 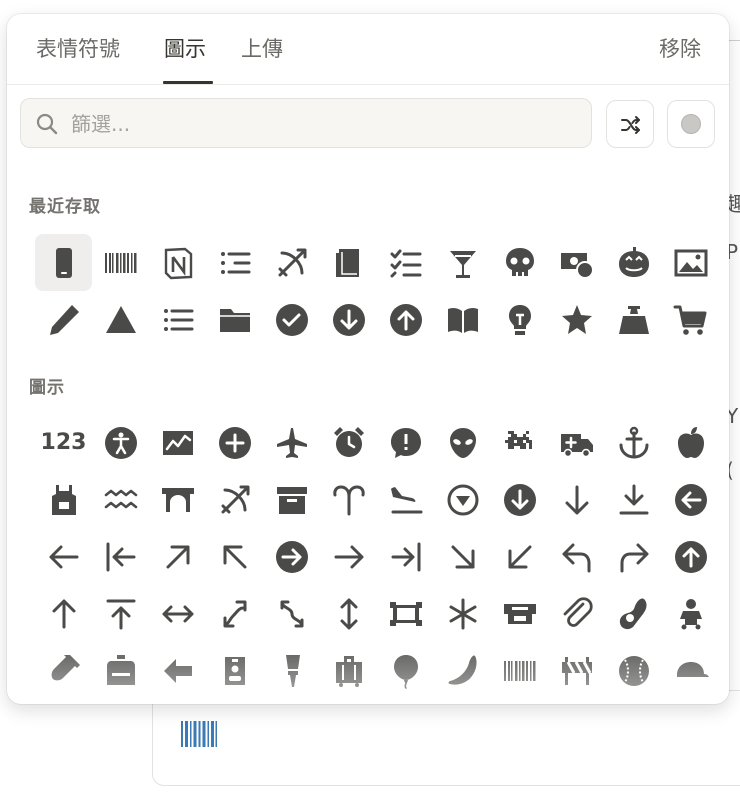 I want to click on arrow-right-circle-icon, so click(x=291, y=556).